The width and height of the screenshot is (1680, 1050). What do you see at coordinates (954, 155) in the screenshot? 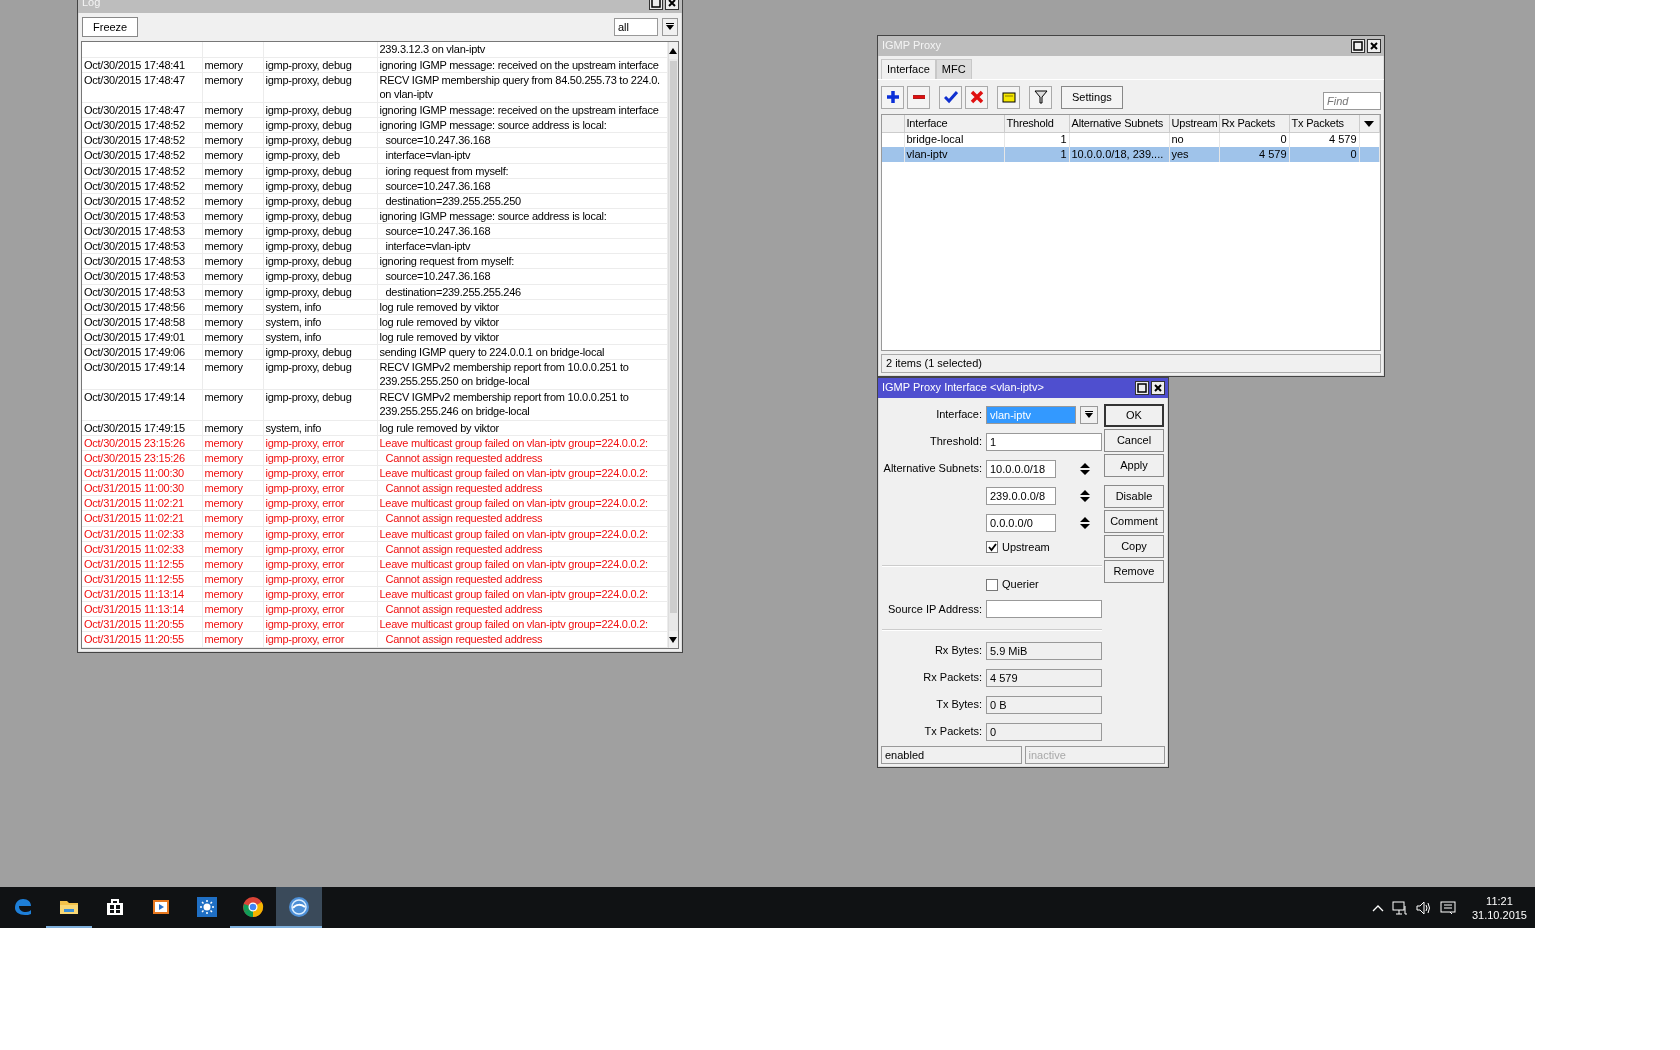
I see `table-cell: vlan-iptv` at bounding box center [954, 155].